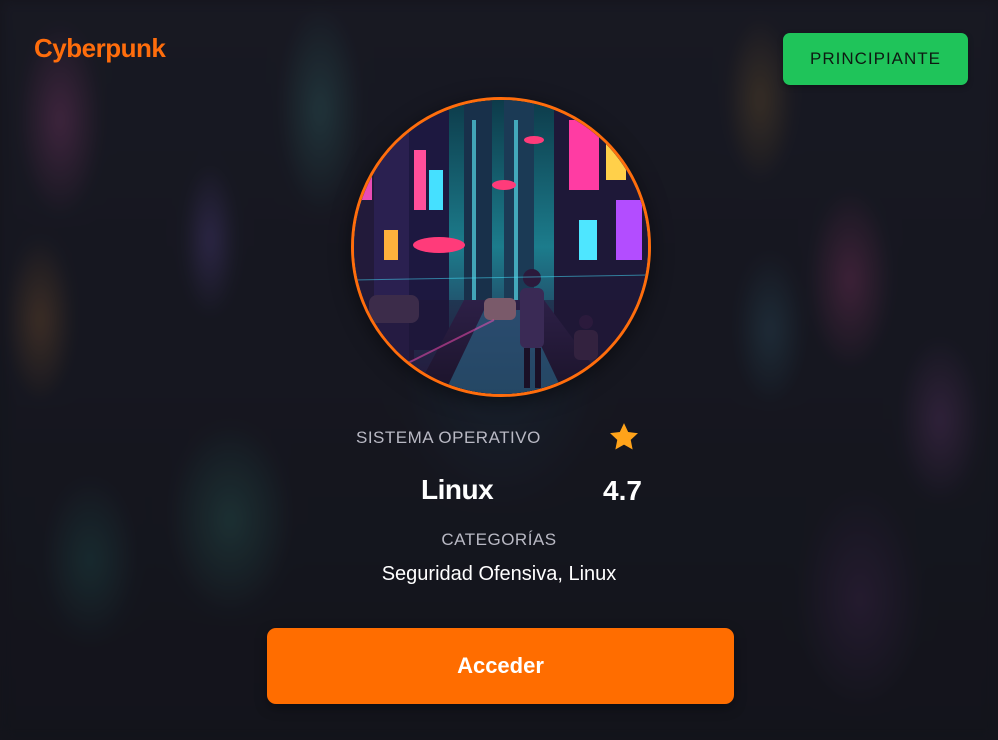 Image resolution: width=998 pixels, height=740 pixels. I want to click on level-badge: PRINCIPIANTE, so click(875, 59).